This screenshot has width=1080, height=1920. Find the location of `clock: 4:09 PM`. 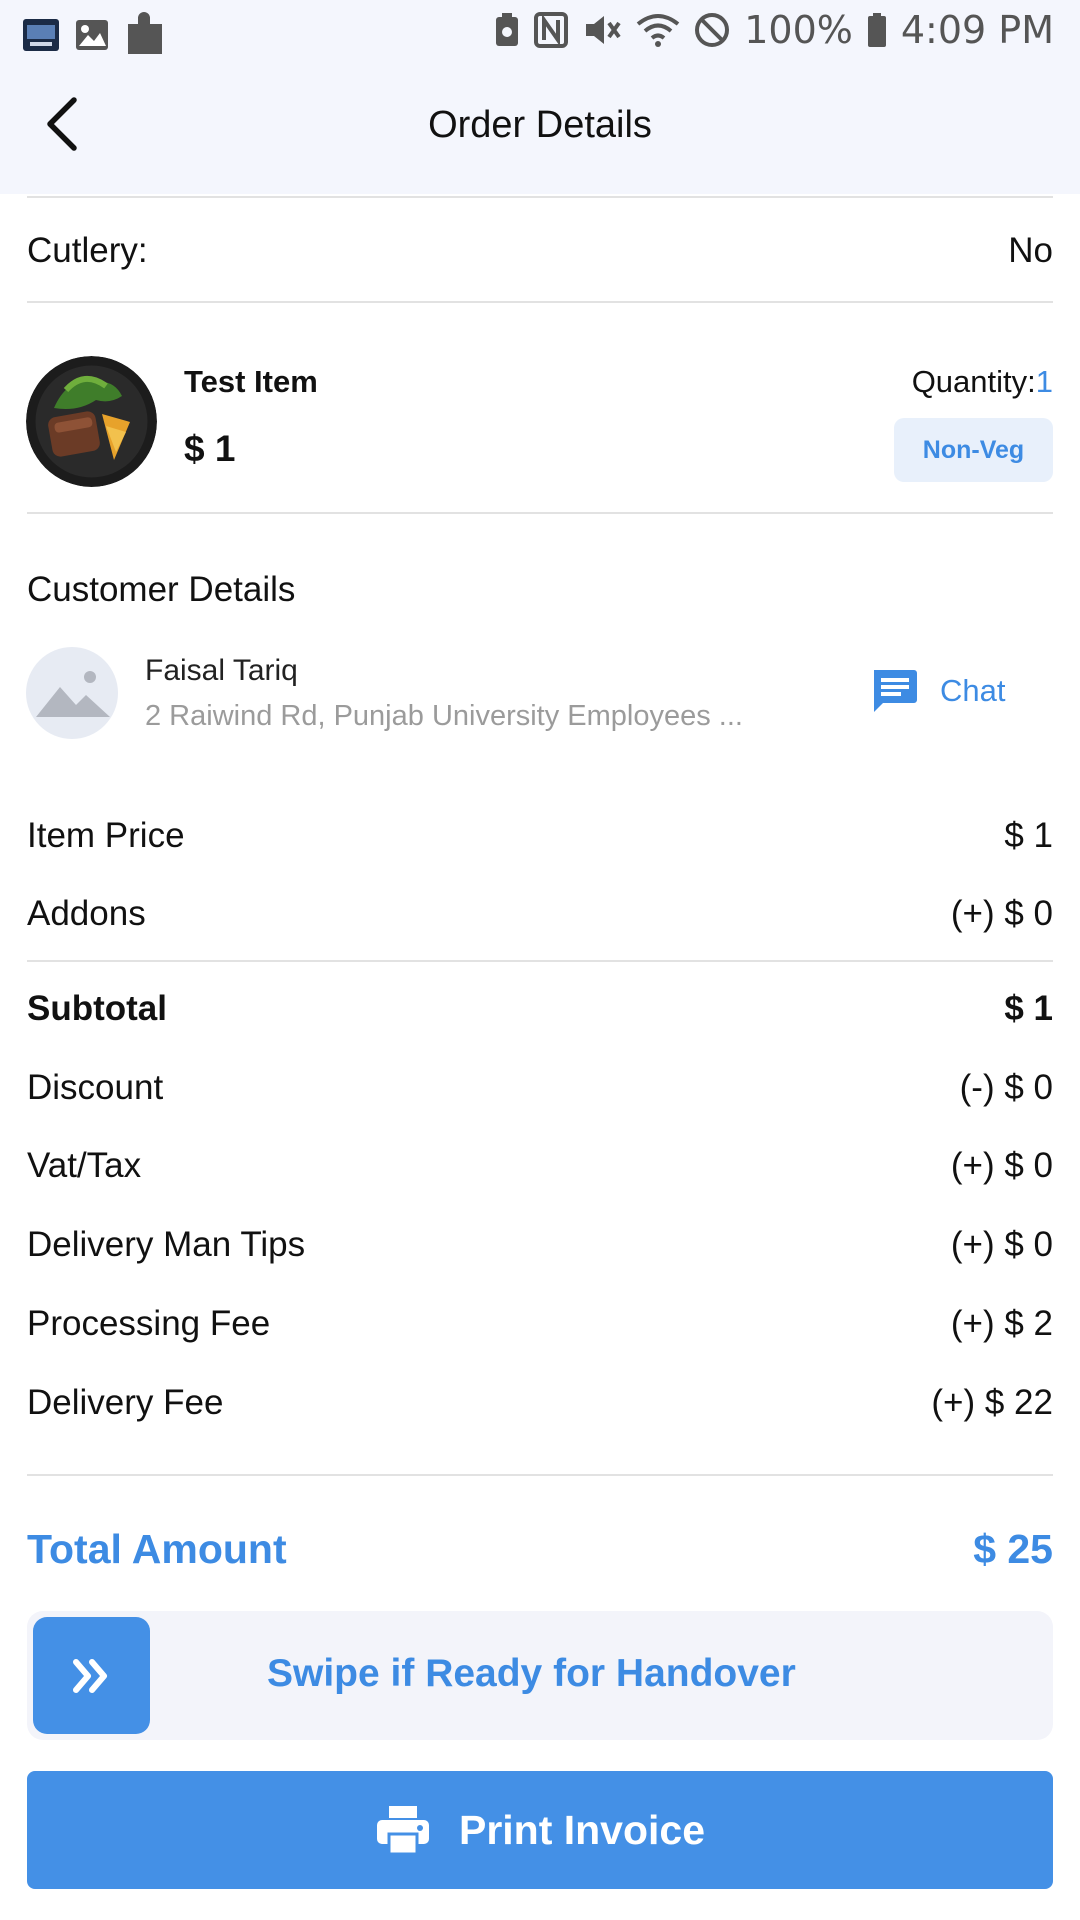

clock: 4:09 PM is located at coordinates (977, 30).